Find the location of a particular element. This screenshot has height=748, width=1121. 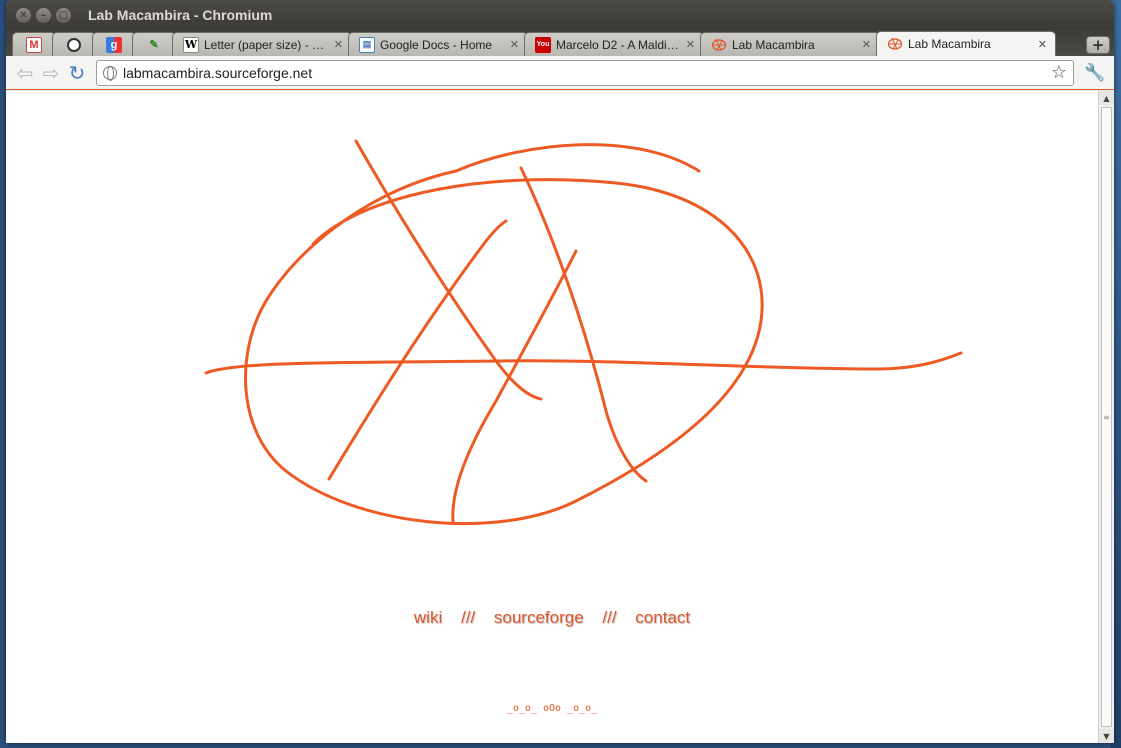

tab-title: Google Docs - Home is located at coordinates (436, 44).